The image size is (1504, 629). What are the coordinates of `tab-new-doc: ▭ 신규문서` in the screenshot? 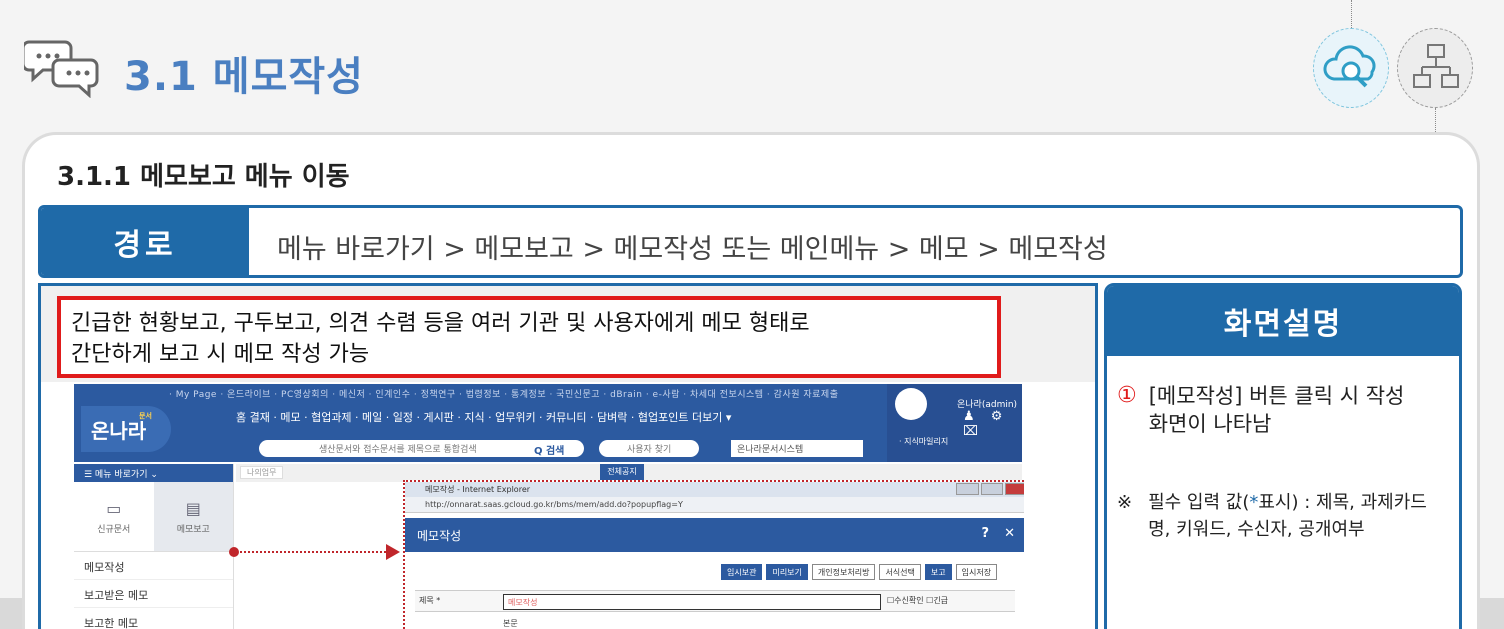 It's located at (114, 516).